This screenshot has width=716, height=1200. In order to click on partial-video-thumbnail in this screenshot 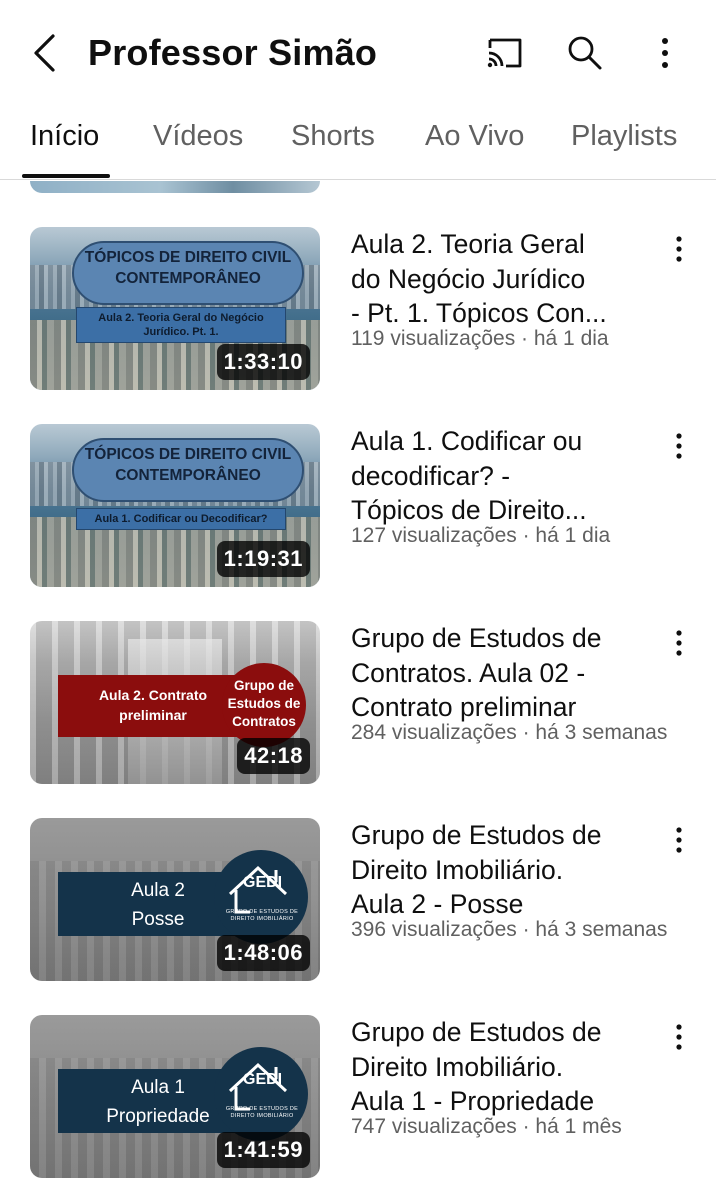, I will do `click(175, 187)`.